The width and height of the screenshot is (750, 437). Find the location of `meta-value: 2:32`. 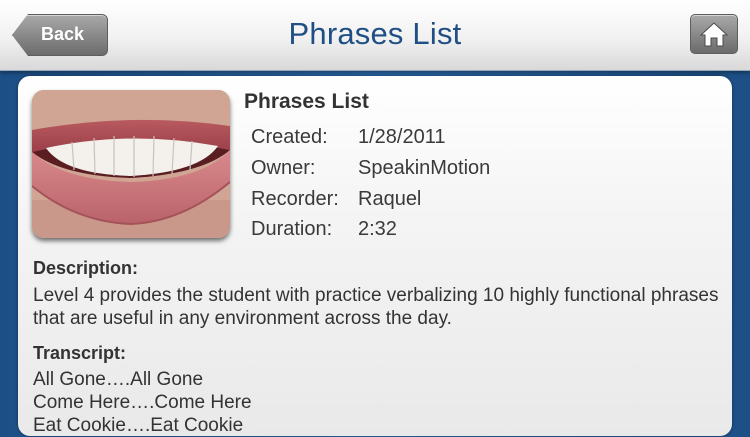

meta-value: 2:32 is located at coordinates (377, 229).